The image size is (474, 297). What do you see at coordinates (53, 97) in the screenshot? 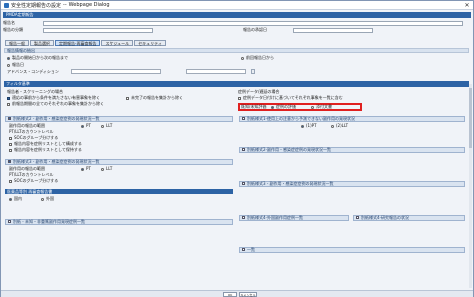
I see `filter-left-1: 適応の事前から条件を満たさない有害事象を除く` at bounding box center [53, 97].